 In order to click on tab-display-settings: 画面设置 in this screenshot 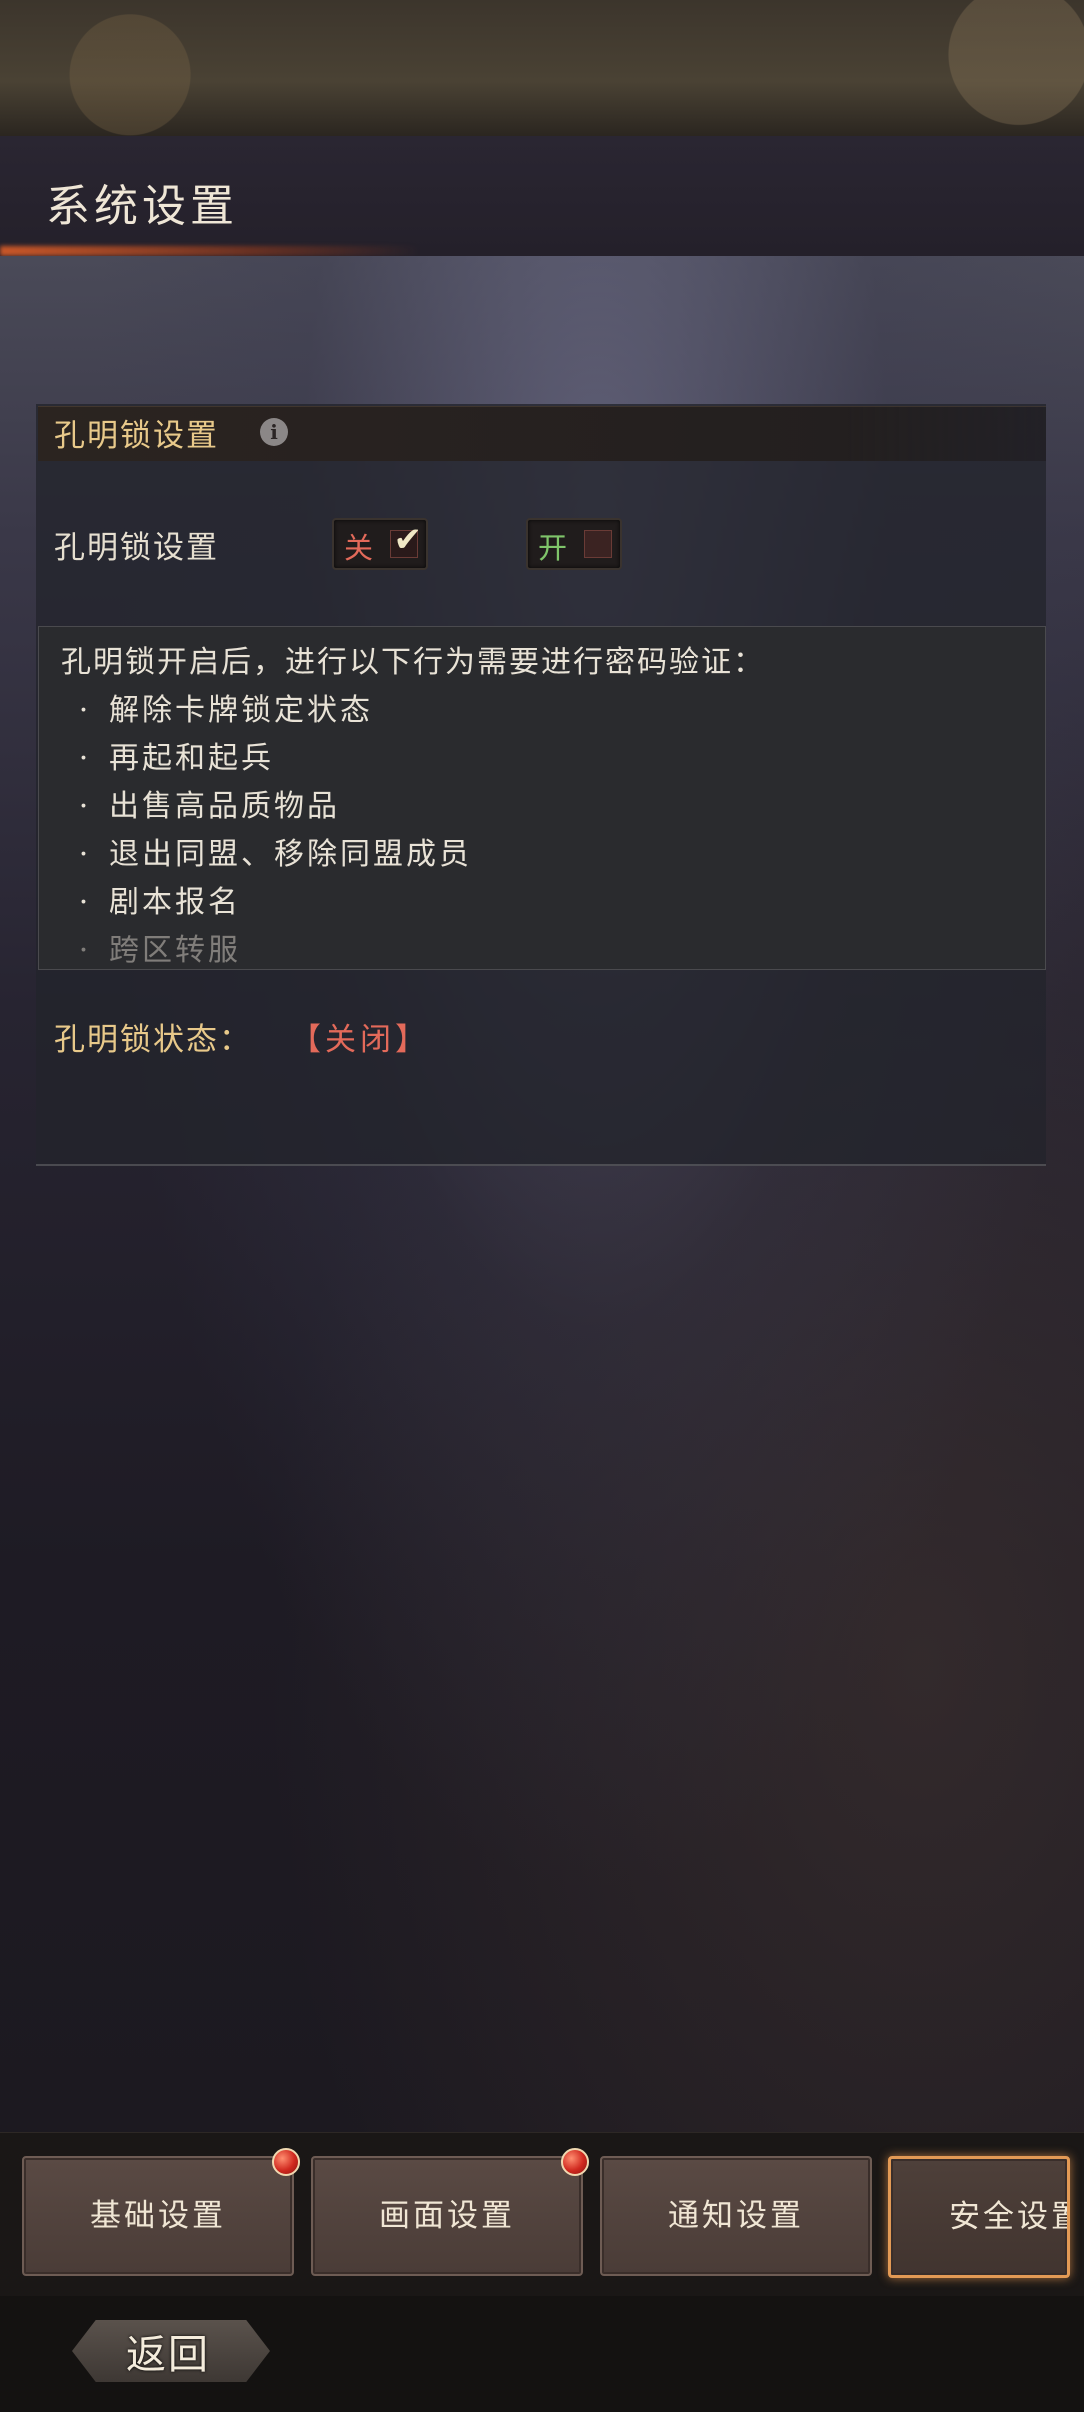, I will do `click(447, 2216)`.